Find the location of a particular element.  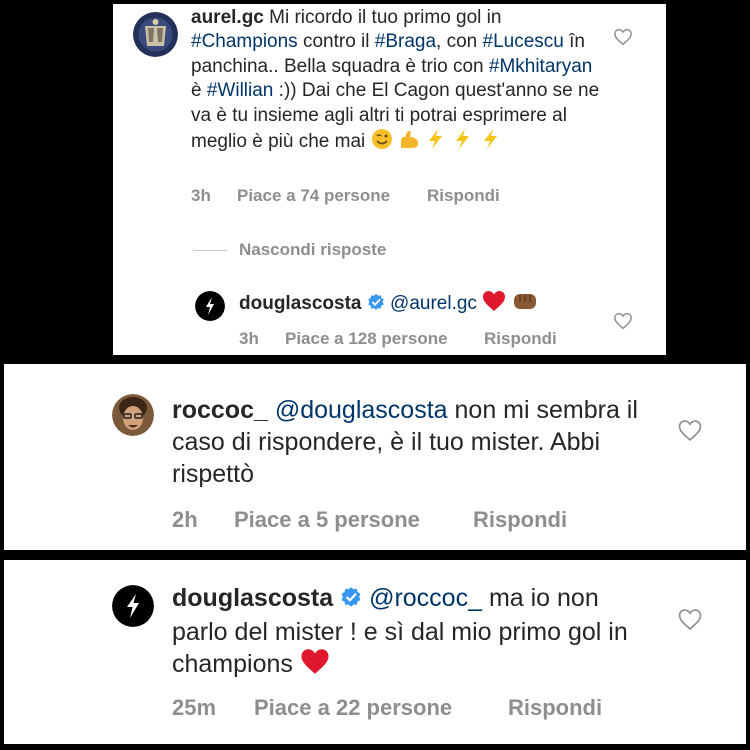

avatar-aurel is located at coordinates (155, 34).